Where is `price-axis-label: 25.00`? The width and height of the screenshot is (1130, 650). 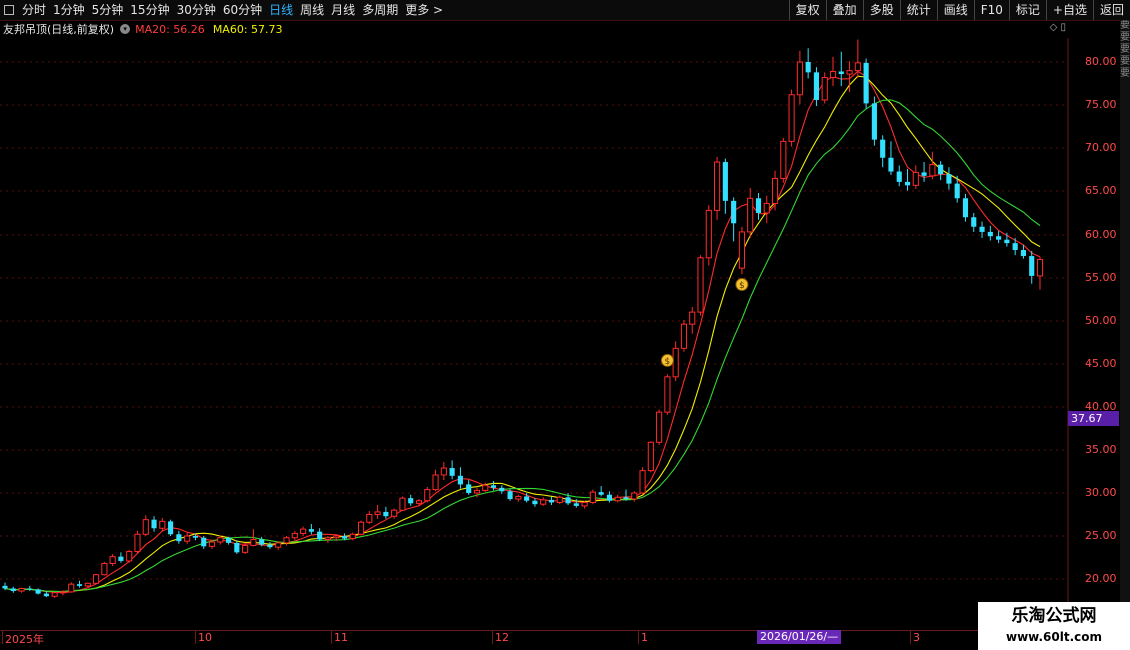 price-axis-label: 25.00 is located at coordinates (1101, 535).